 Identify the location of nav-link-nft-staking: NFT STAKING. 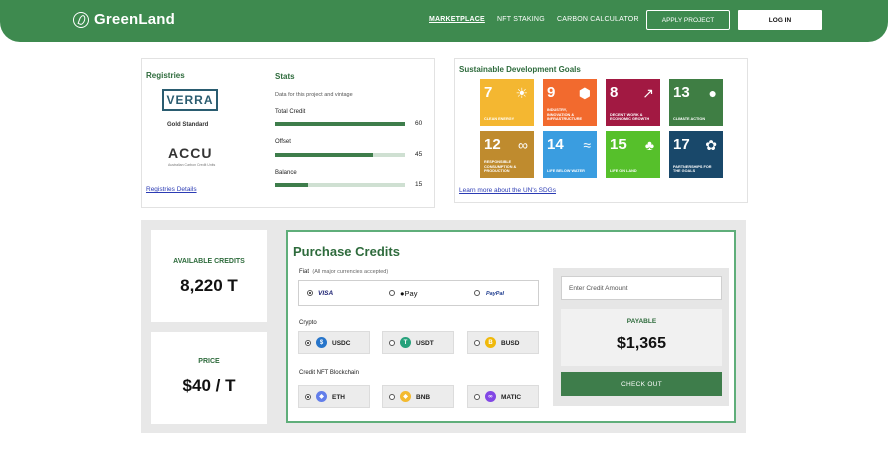
(521, 19).